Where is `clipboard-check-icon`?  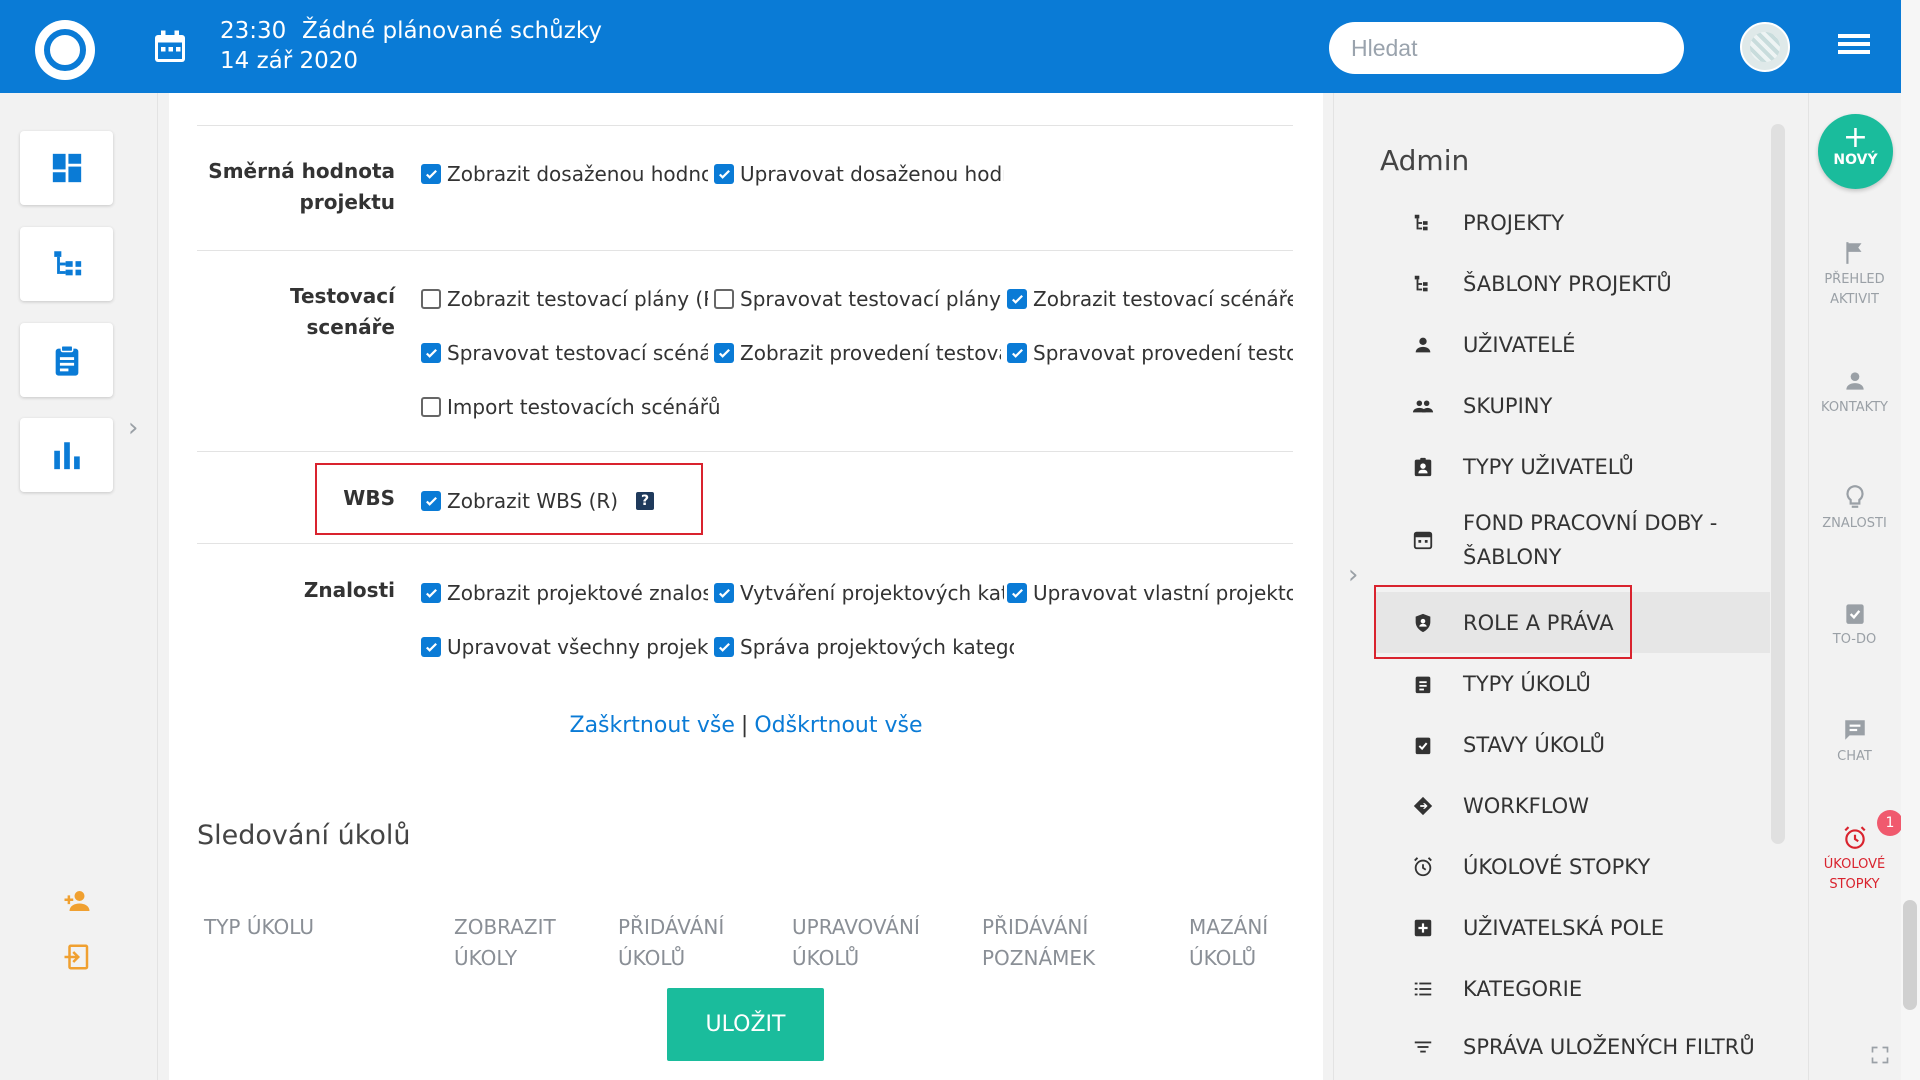
clipboard-check-icon is located at coordinates (1423, 745).